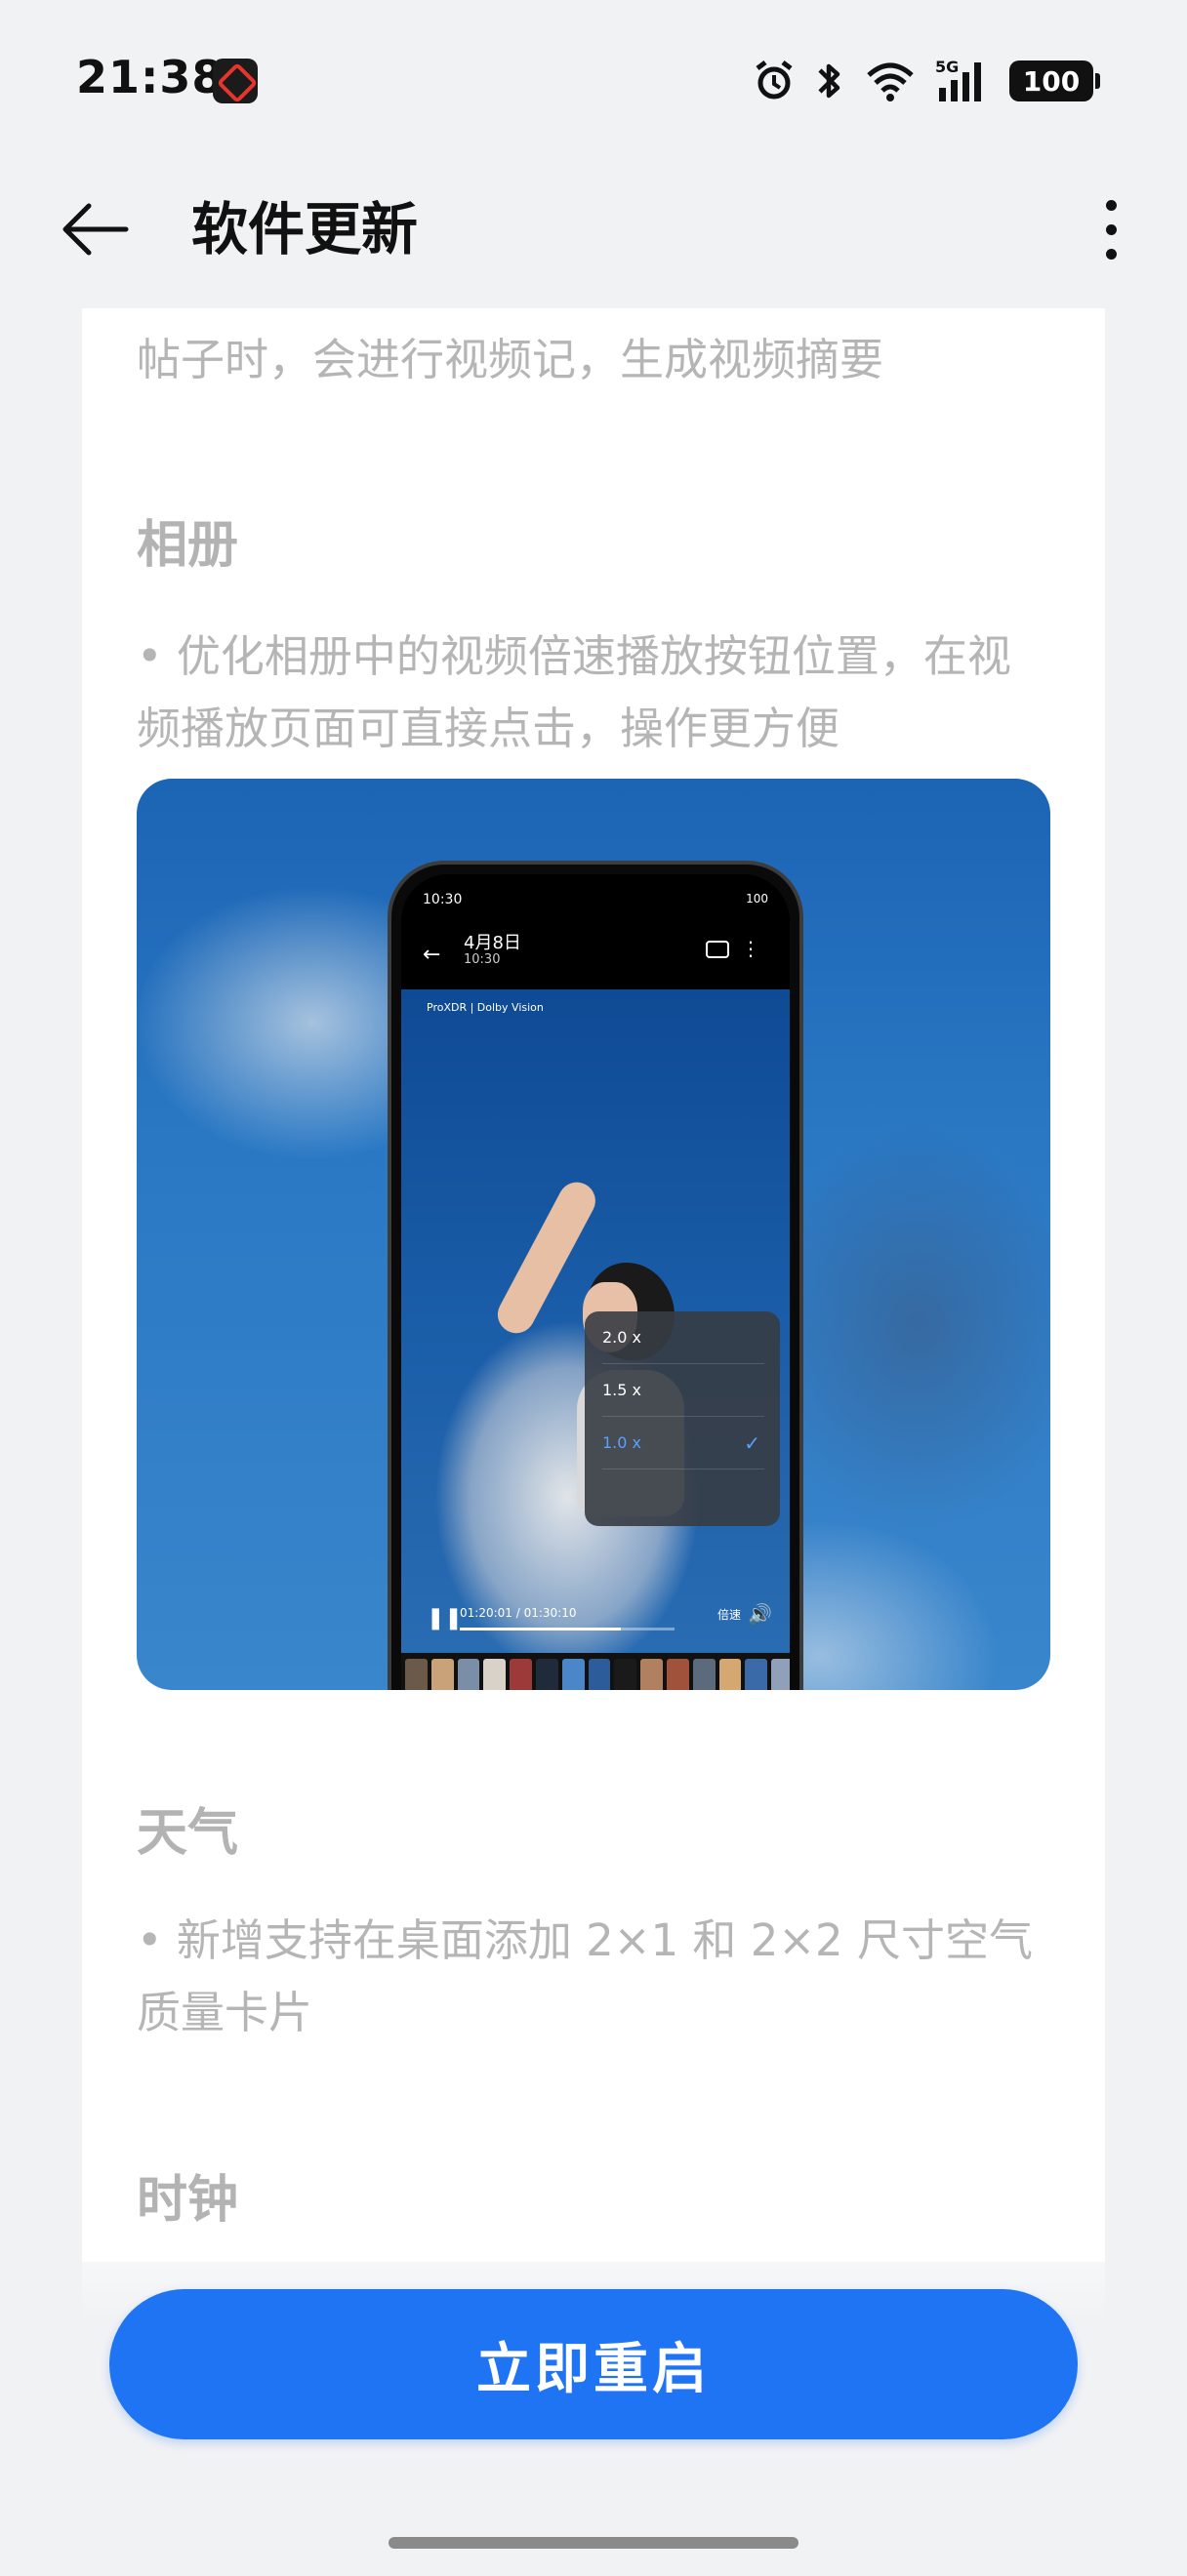 The height and width of the screenshot is (2576, 1187). I want to click on battery-icon: 100, so click(1054, 80).